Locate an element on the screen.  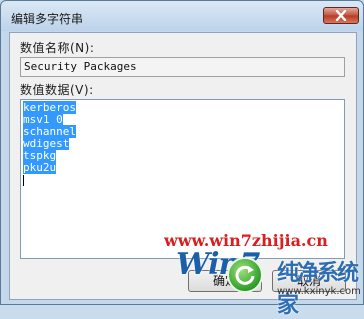
text-caret is located at coordinates (23, 180).